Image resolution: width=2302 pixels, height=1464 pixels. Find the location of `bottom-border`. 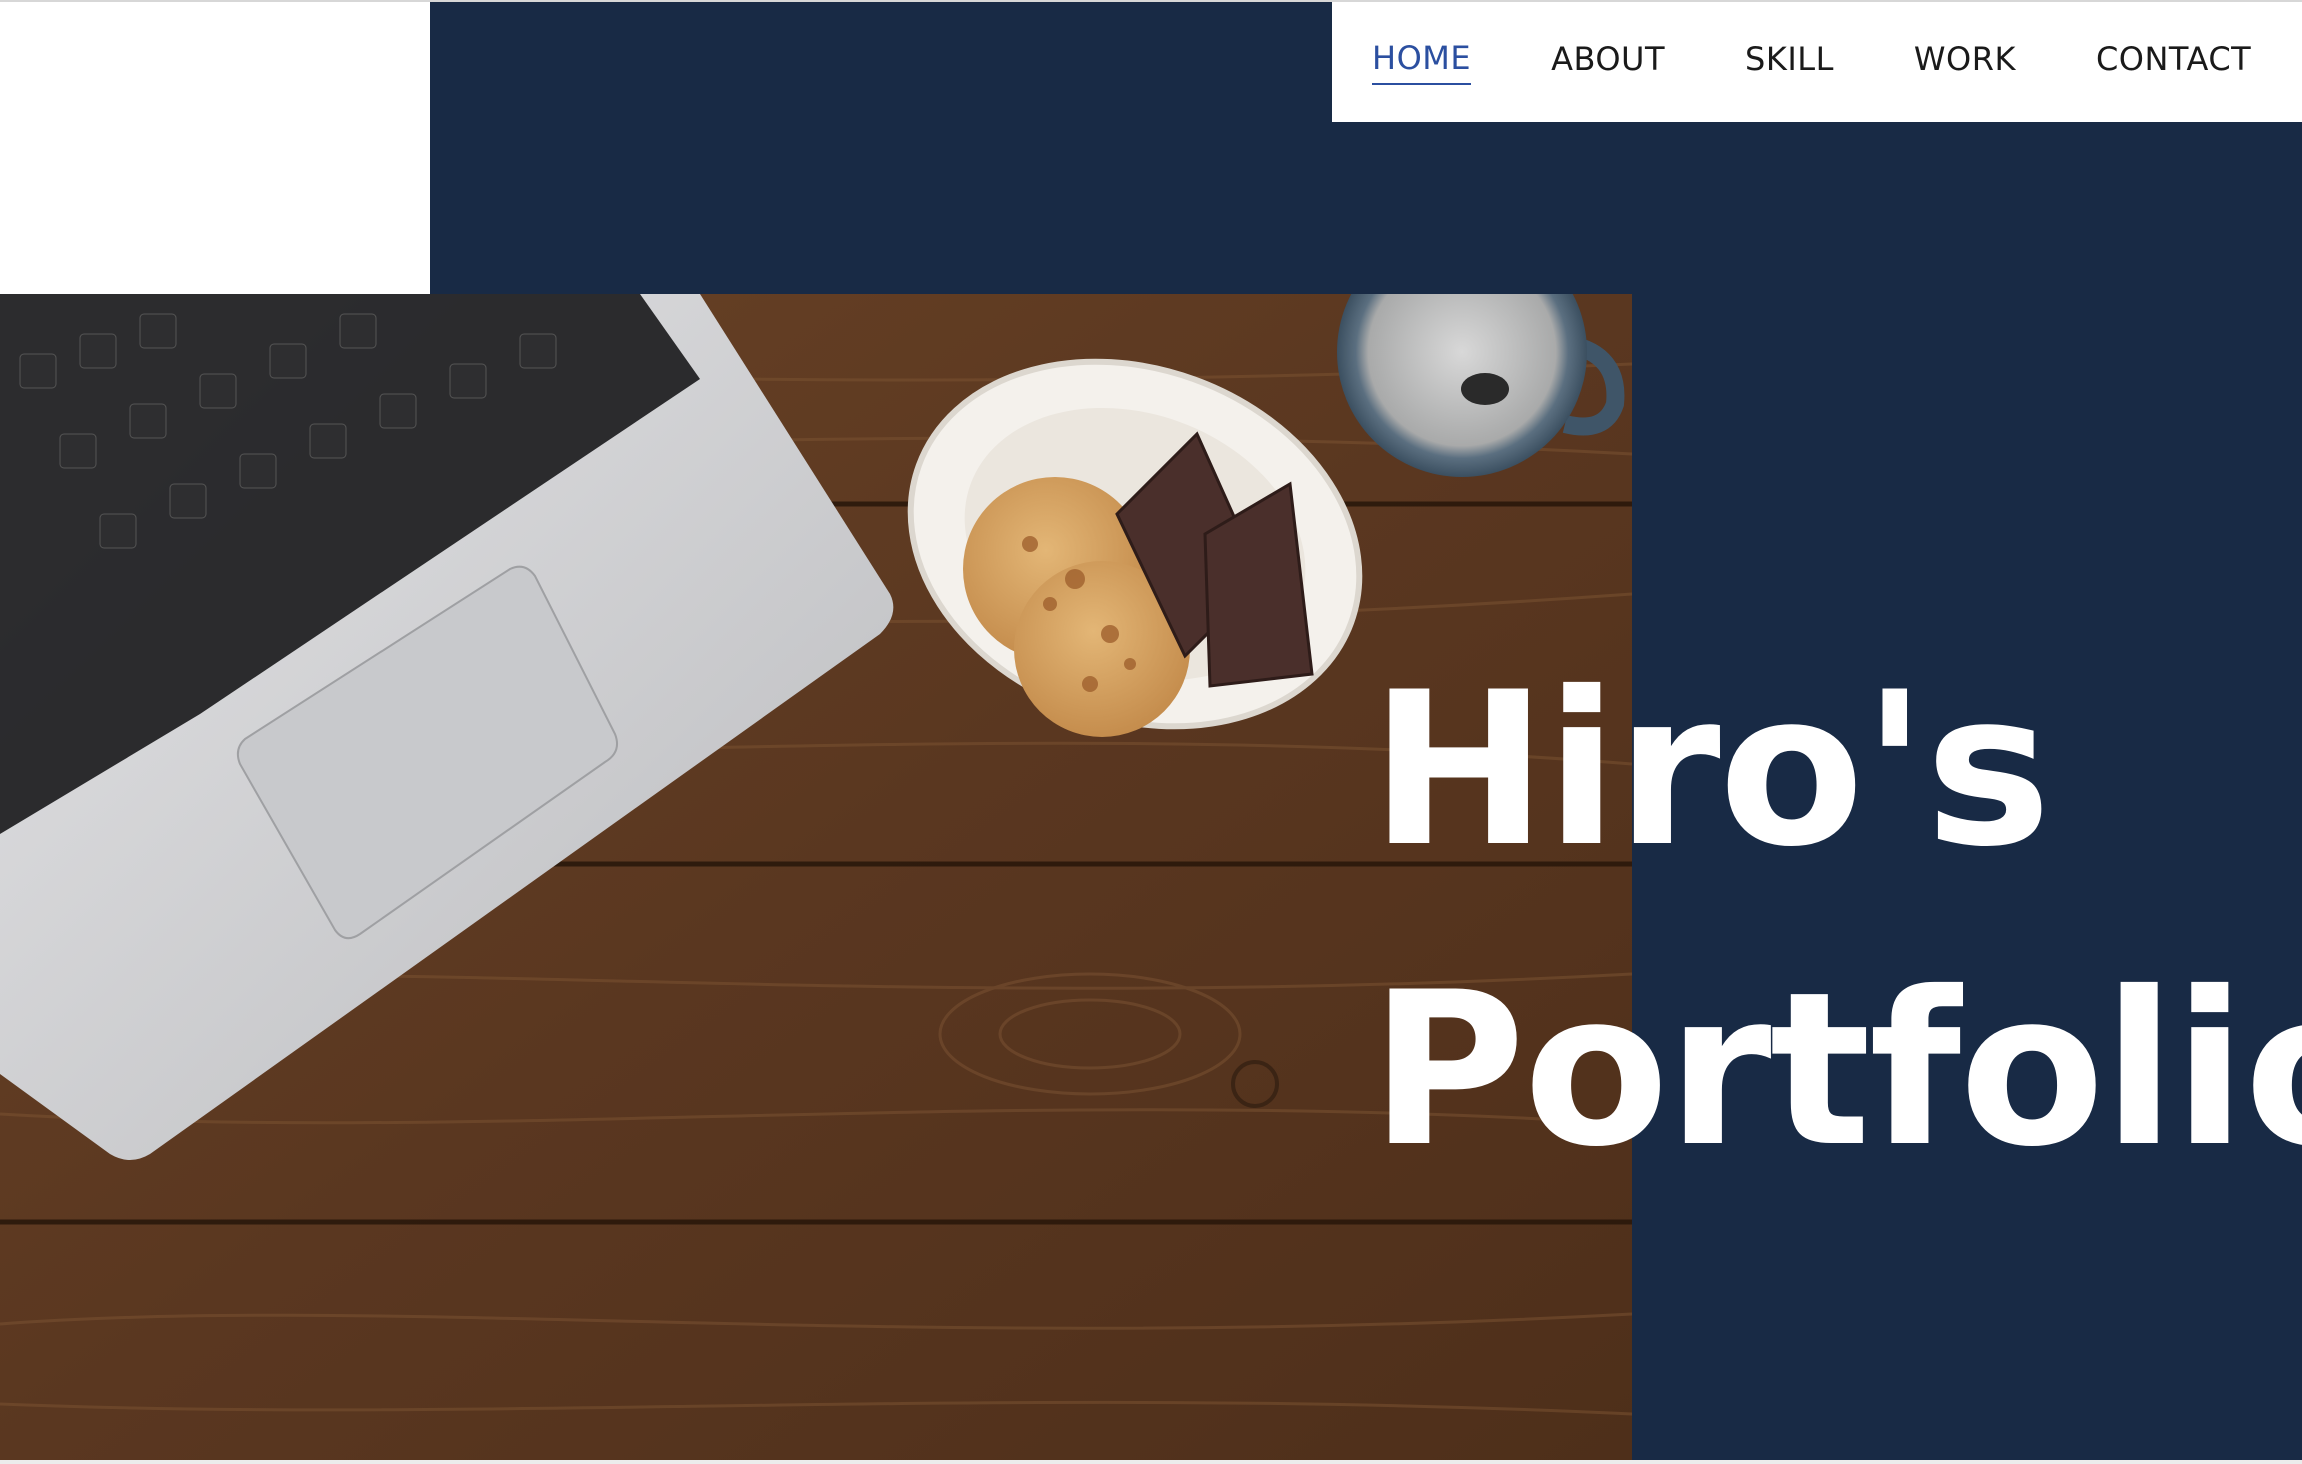

bottom-border is located at coordinates (1151, 1462).